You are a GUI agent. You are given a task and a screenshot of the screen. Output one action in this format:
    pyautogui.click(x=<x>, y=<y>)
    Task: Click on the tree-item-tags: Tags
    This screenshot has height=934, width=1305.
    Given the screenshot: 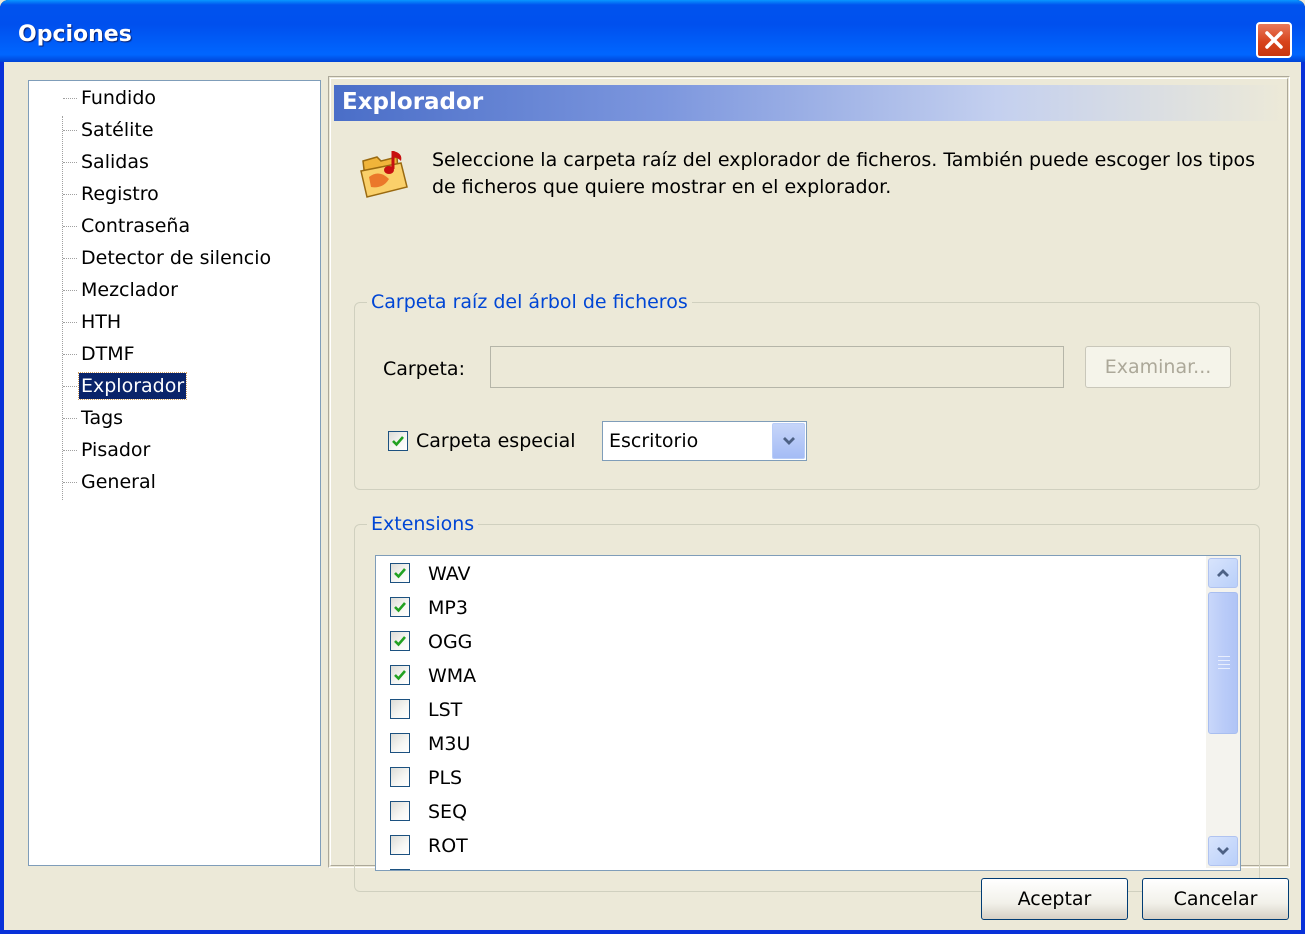 What is the action you would take?
    pyautogui.click(x=102, y=418)
    